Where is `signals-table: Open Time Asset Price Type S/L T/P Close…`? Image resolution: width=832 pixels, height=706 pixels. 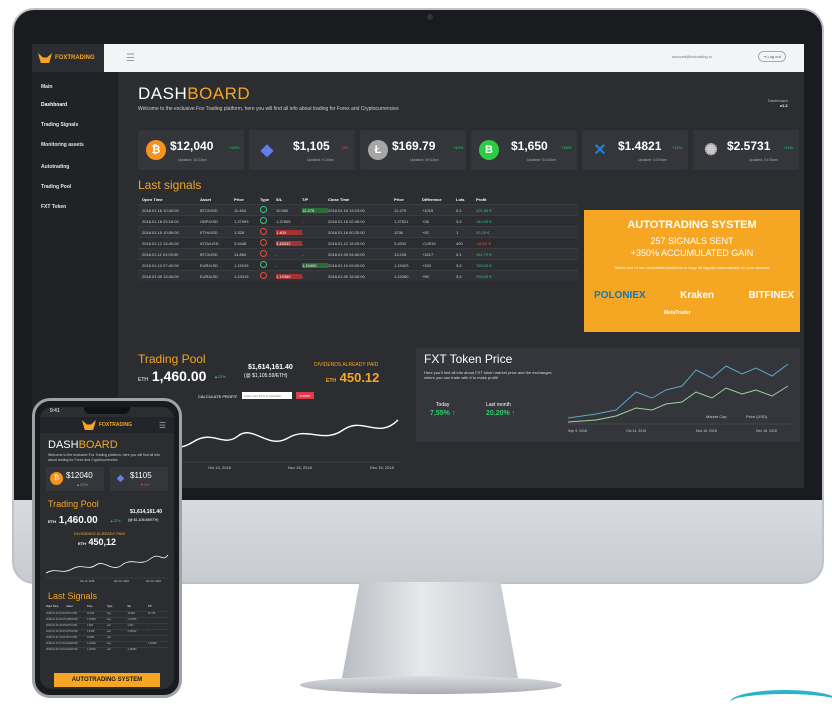
signals-table: Open Time Asset Price Type S/L T/P Close… is located at coordinates (358, 237).